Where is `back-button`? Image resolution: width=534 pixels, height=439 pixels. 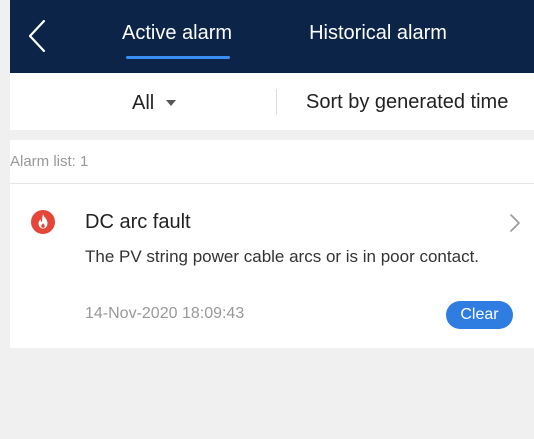
back-button is located at coordinates (38, 36).